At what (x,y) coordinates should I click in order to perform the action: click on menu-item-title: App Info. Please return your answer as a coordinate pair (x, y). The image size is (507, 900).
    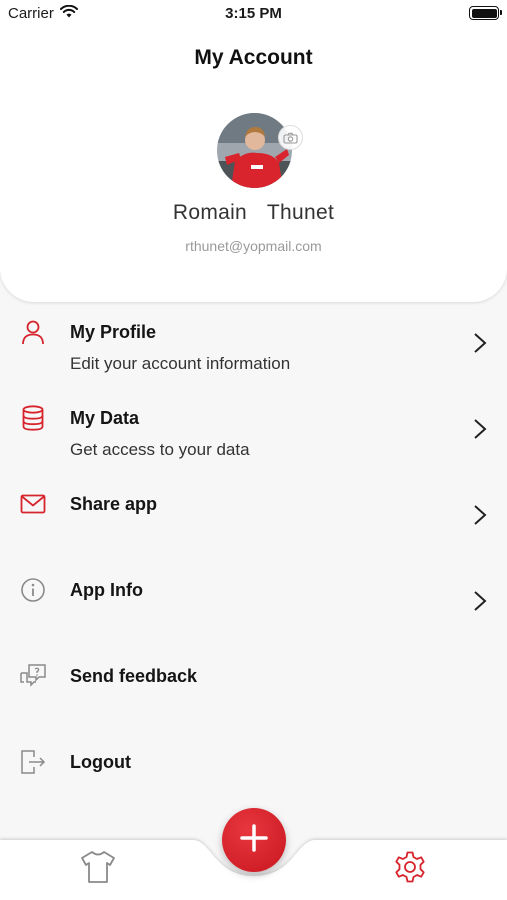
    Looking at the image, I should click on (106, 590).